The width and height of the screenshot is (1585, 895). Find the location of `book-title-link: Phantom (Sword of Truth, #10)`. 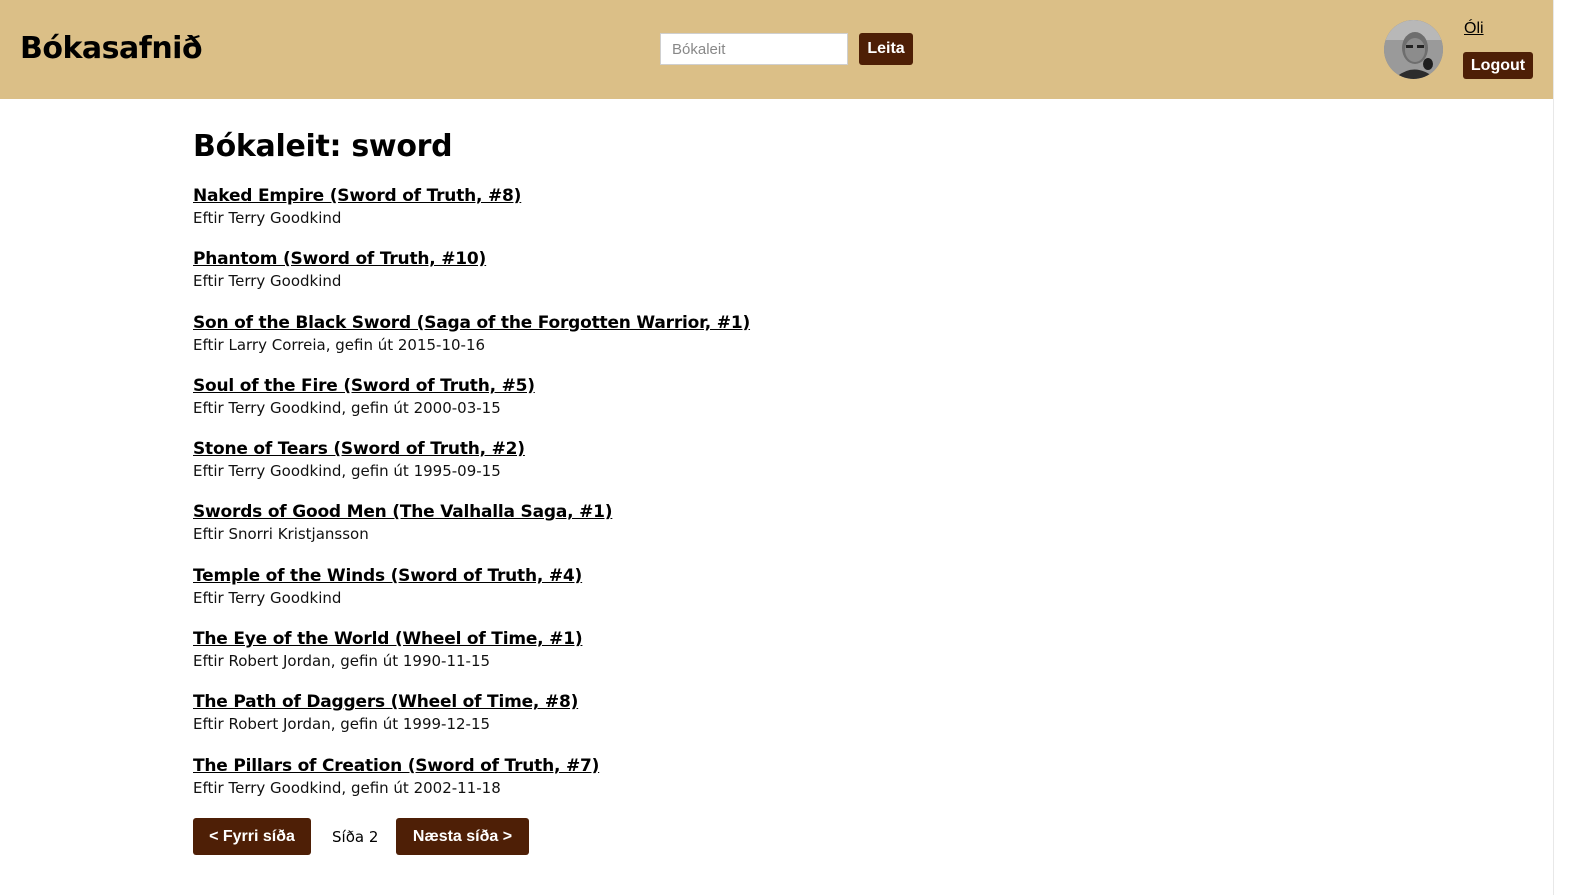

book-title-link: Phantom (Sword of Truth, #10) is located at coordinates (471, 259).